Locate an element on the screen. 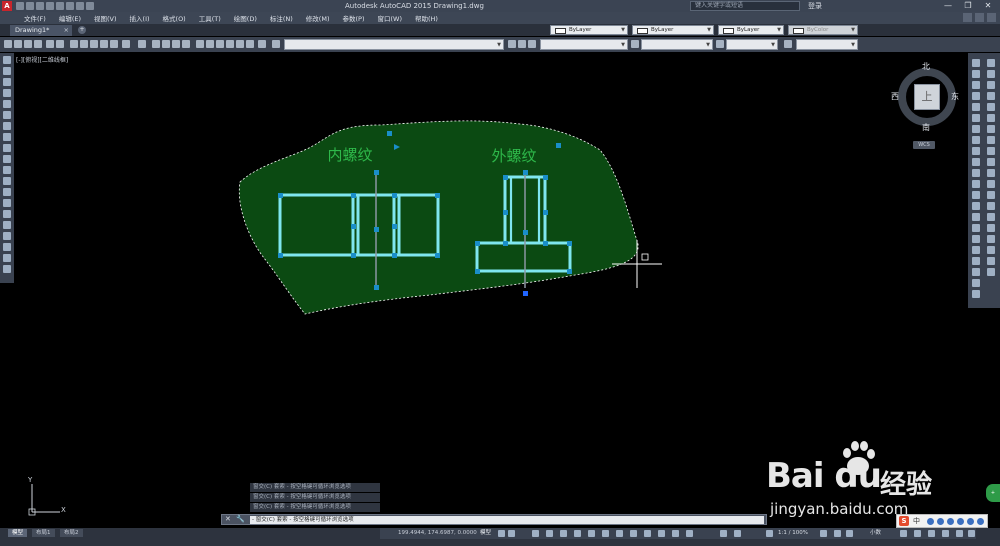 The width and height of the screenshot is (1000, 546). floating-side-button: + is located at coordinates (993, 493).